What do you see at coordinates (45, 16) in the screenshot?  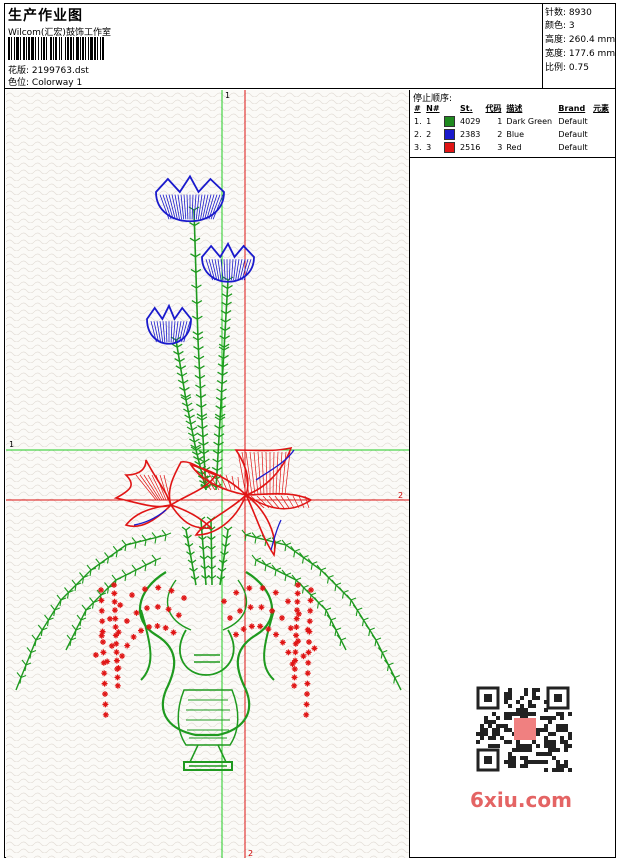 I see `page-title: 生产作业图` at bounding box center [45, 16].